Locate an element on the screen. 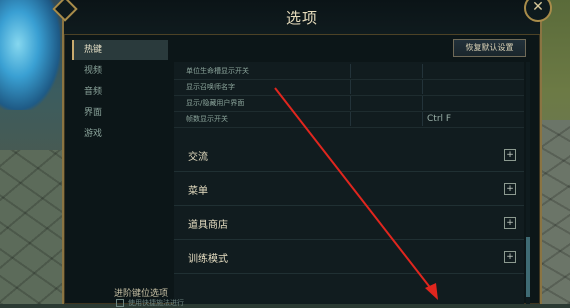  hotkey-label: 显示召唤师名字 is located at coordinates (210, 87).